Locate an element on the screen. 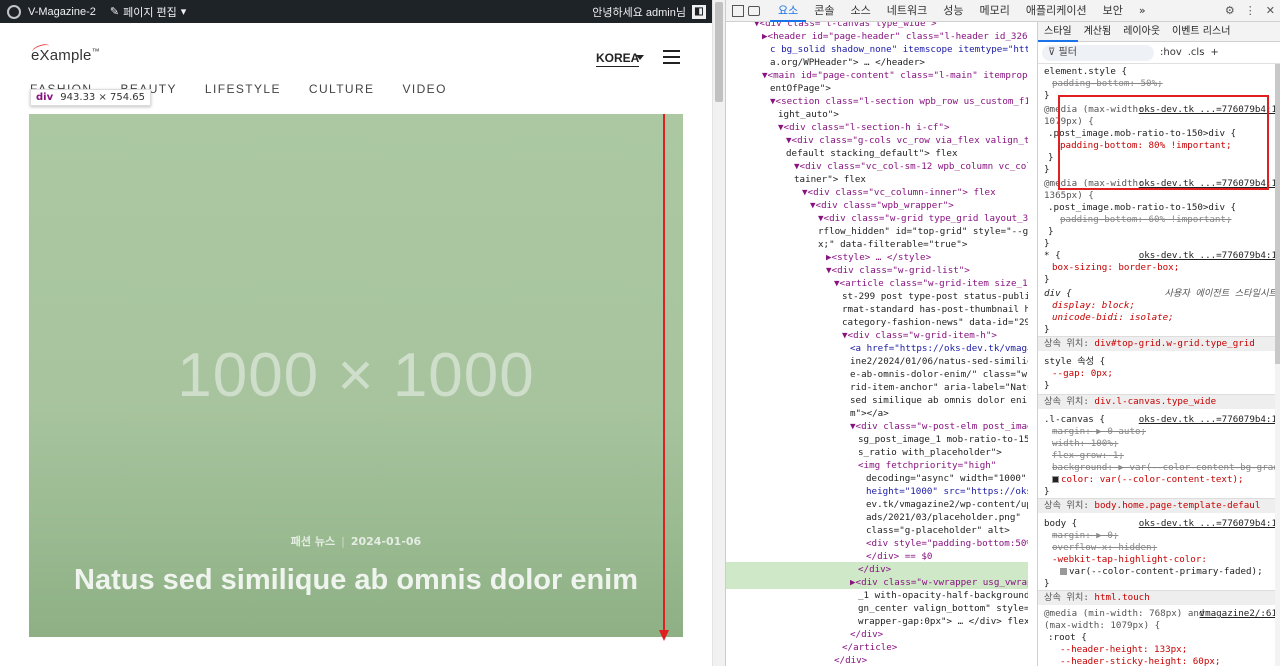 The image size is (1280, 666). inherited-from-html: 상속 위치: html.touch is located at coordinates (1097, 598).